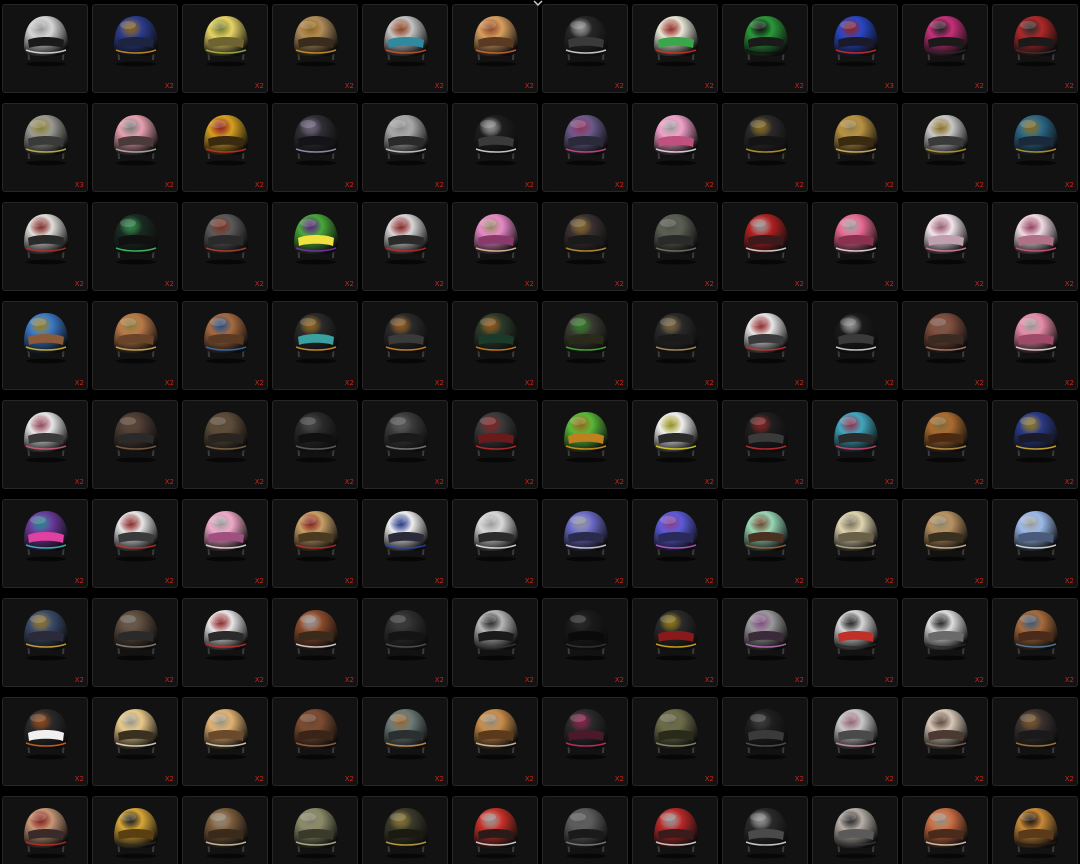  I want to click on chevron-down-icon, so click(538, 4).